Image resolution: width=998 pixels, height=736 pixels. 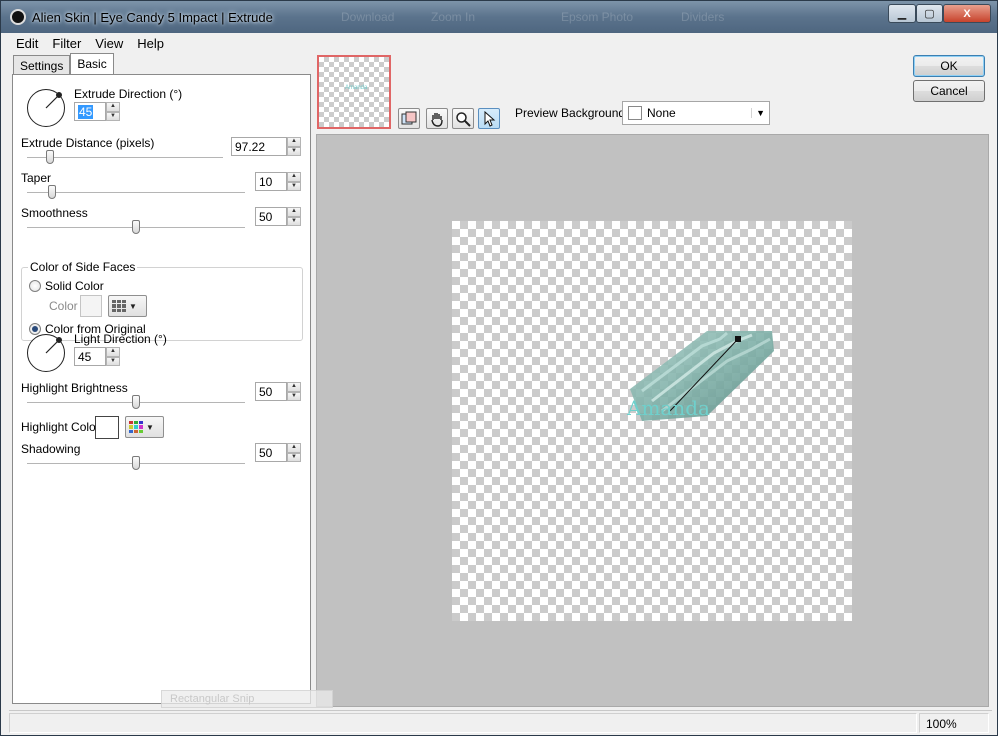 What do you see at coordinates (696, 113) in the screenshot?
I see `preview-background-select: None ▼` at bounding box center [696, 113].